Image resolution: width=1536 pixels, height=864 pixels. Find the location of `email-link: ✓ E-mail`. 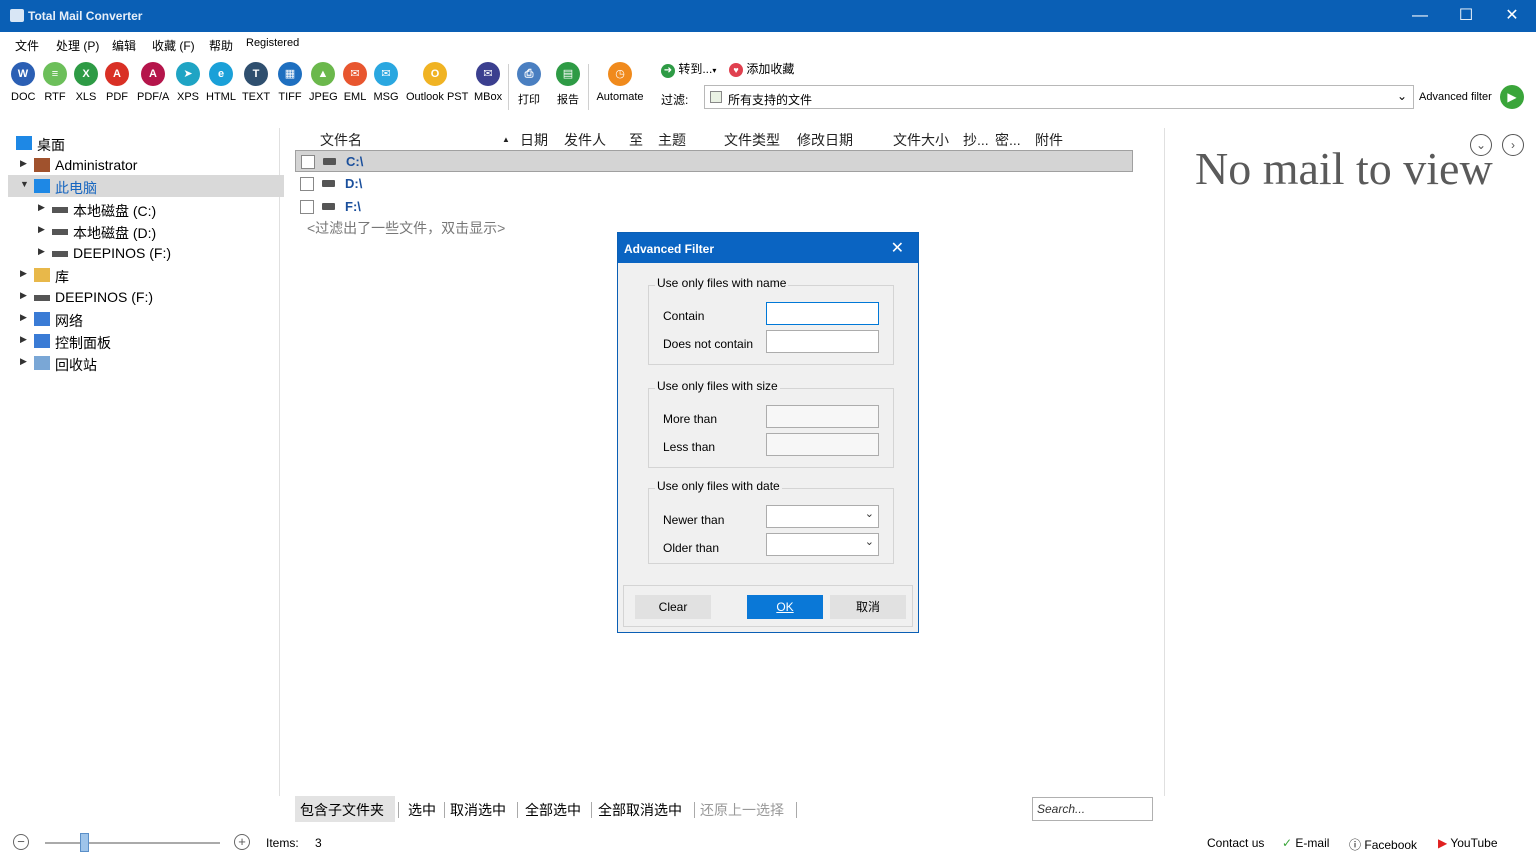

email-link: ✓ E-mail is located at coordinates (1305, 843).